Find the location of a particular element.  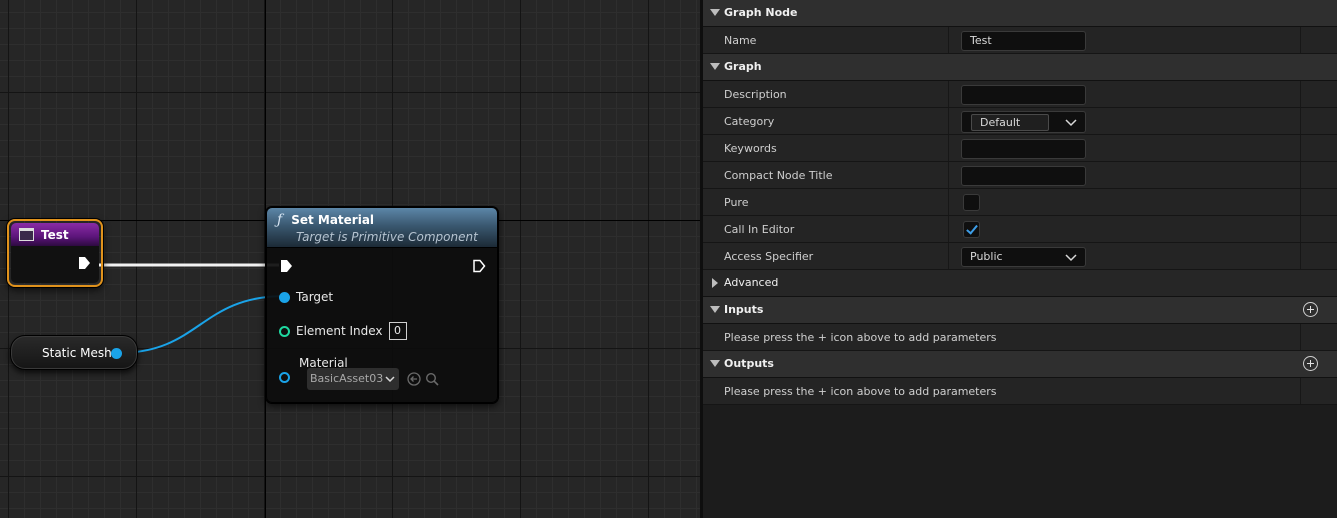

element-index-pin is located at coordinates (284, 331).